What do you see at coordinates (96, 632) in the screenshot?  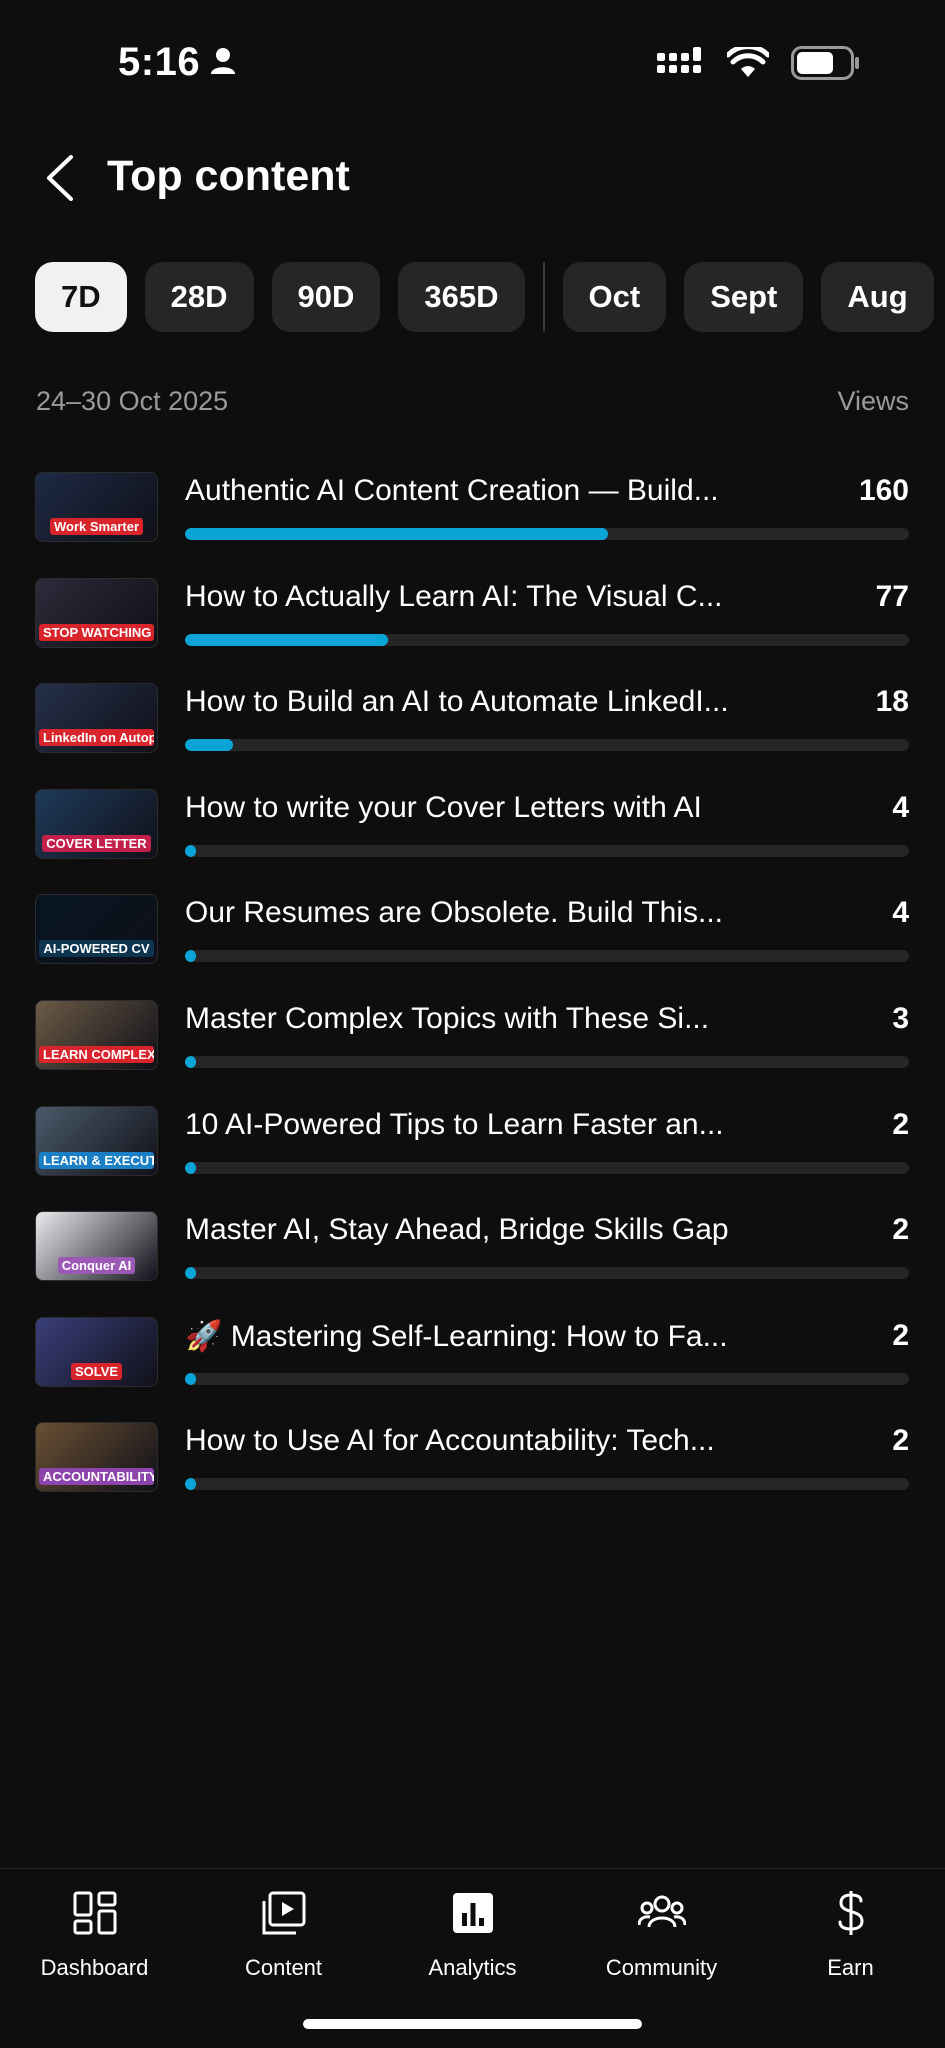 I see `thumbnail-caption: STOP WATCHING` at bounding box center [96, 632].